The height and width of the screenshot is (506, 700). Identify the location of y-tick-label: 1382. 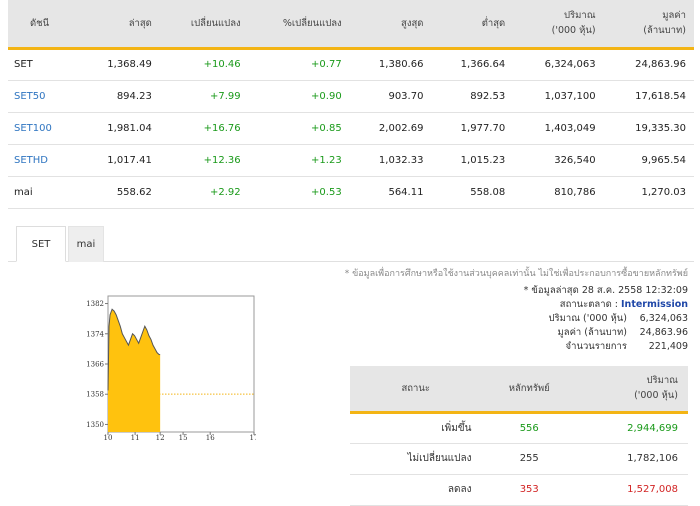
(95, 304).